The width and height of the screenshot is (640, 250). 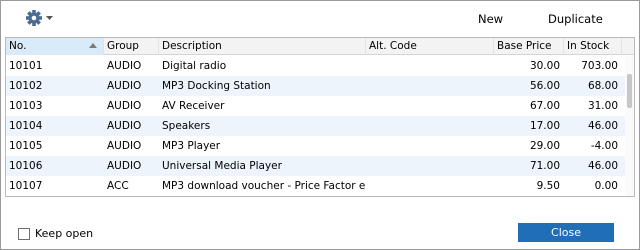 I want to click on cell-no: 10101, so click(x=26, y=66).